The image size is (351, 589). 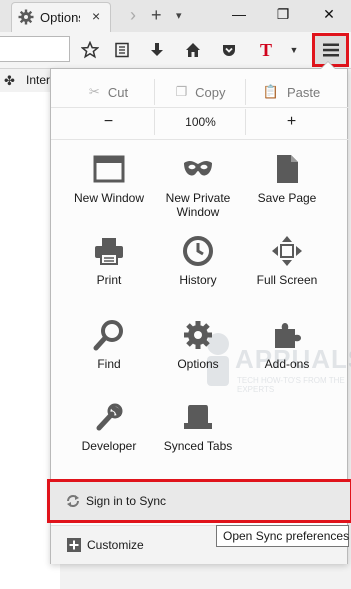 I want to click on sync-tooltip: Open Sync preferences, so click(x=282, y=536).